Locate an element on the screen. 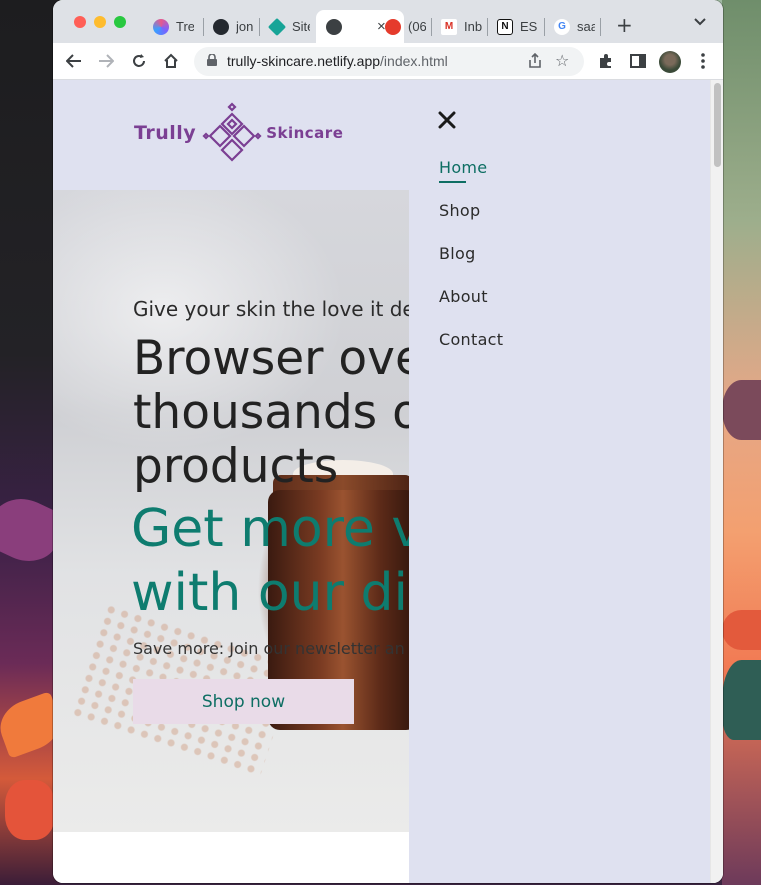  home-icon is located at coordinates (171, 61).